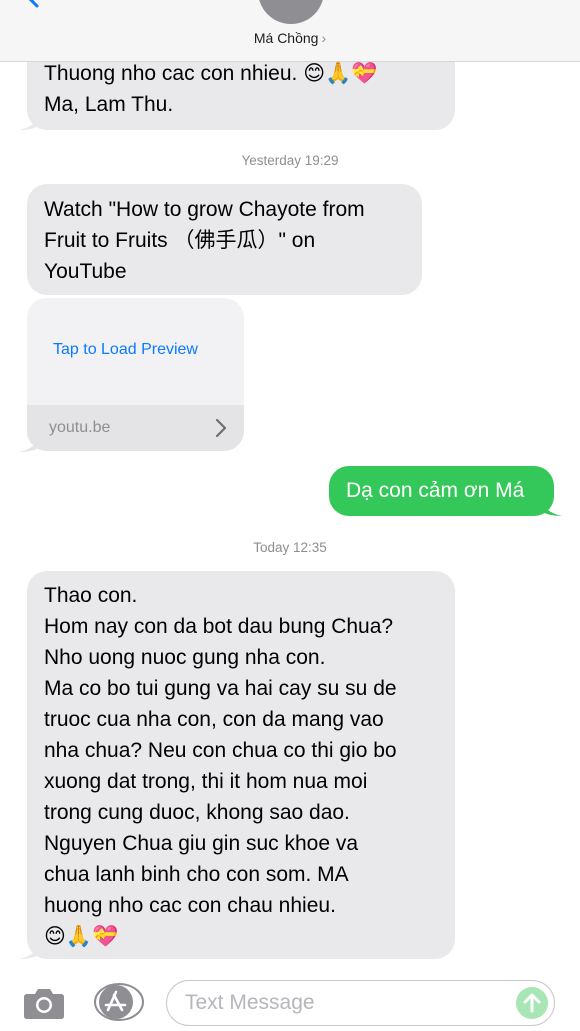 The image size is (580, 1031). Describe the element at coordinates (324, 38) in the screenshot. I see `chevron-right-icon: ›` at that location.